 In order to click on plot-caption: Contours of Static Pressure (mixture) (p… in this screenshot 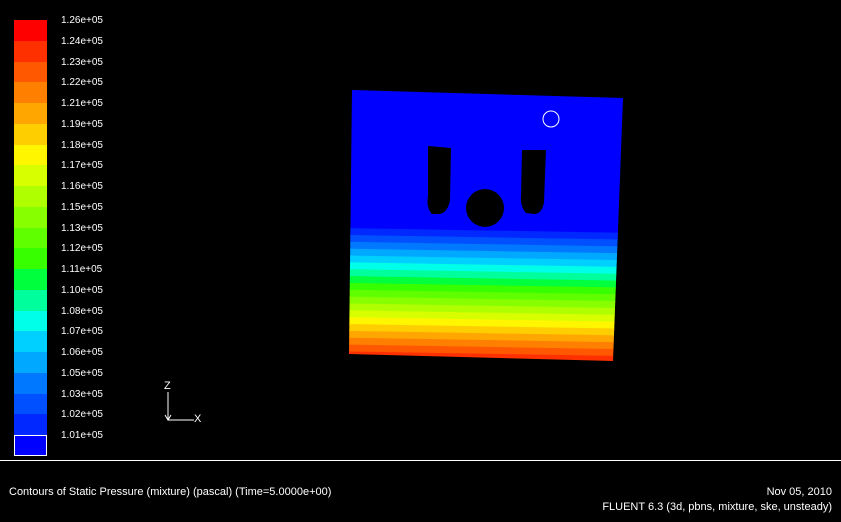, I will do `click(170, 492)`.